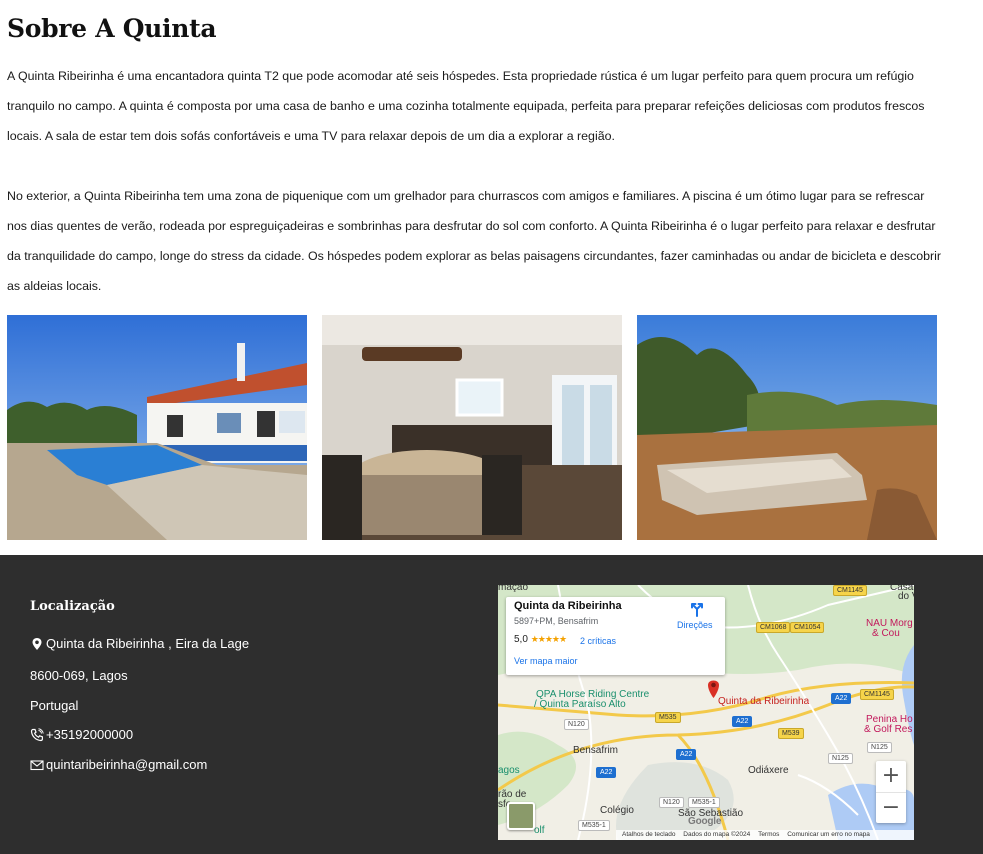 The image size is (983, 854). Describe the element at coordinates (568, 606) in the screenshot. I see `place-name: Quinta da Ribeirinha` at that location.